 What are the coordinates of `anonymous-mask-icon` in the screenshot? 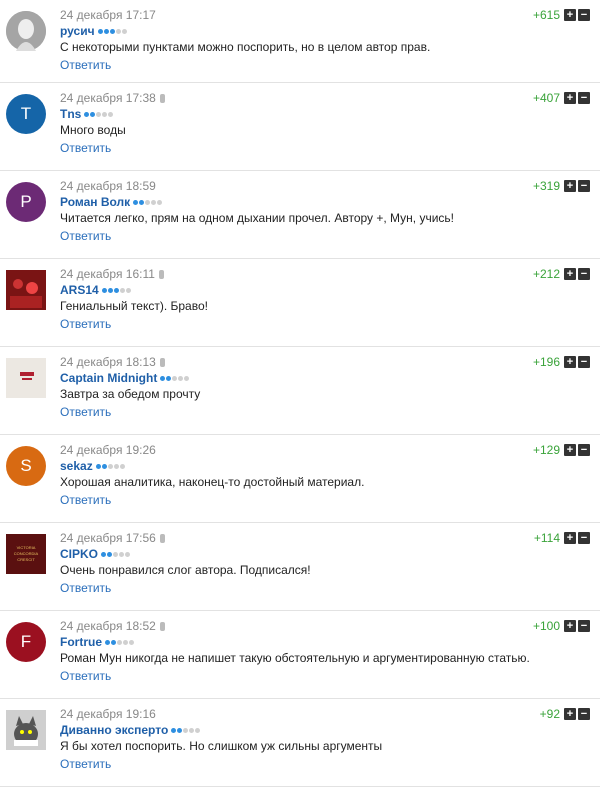 It's located at (26, 31).